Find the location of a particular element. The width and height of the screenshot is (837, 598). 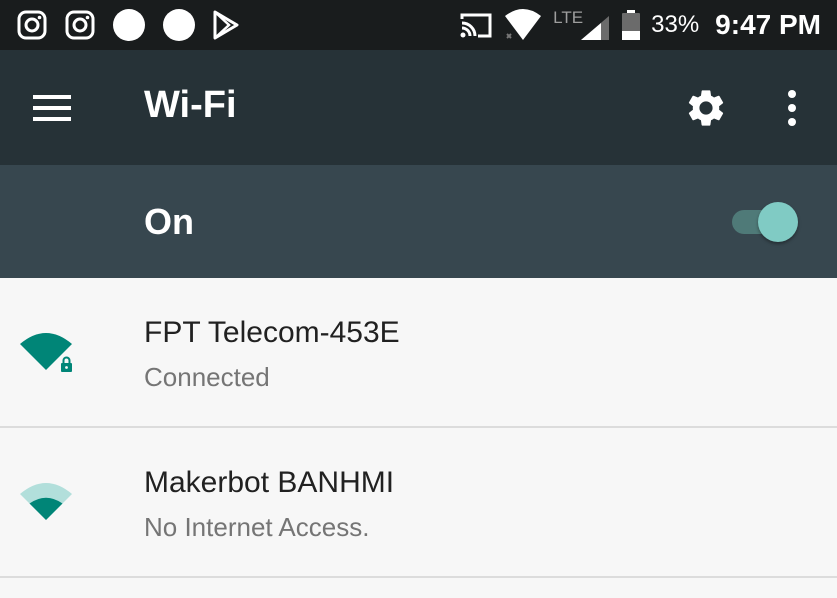

lte-signal: LTE is located at coordinates (581, 25).